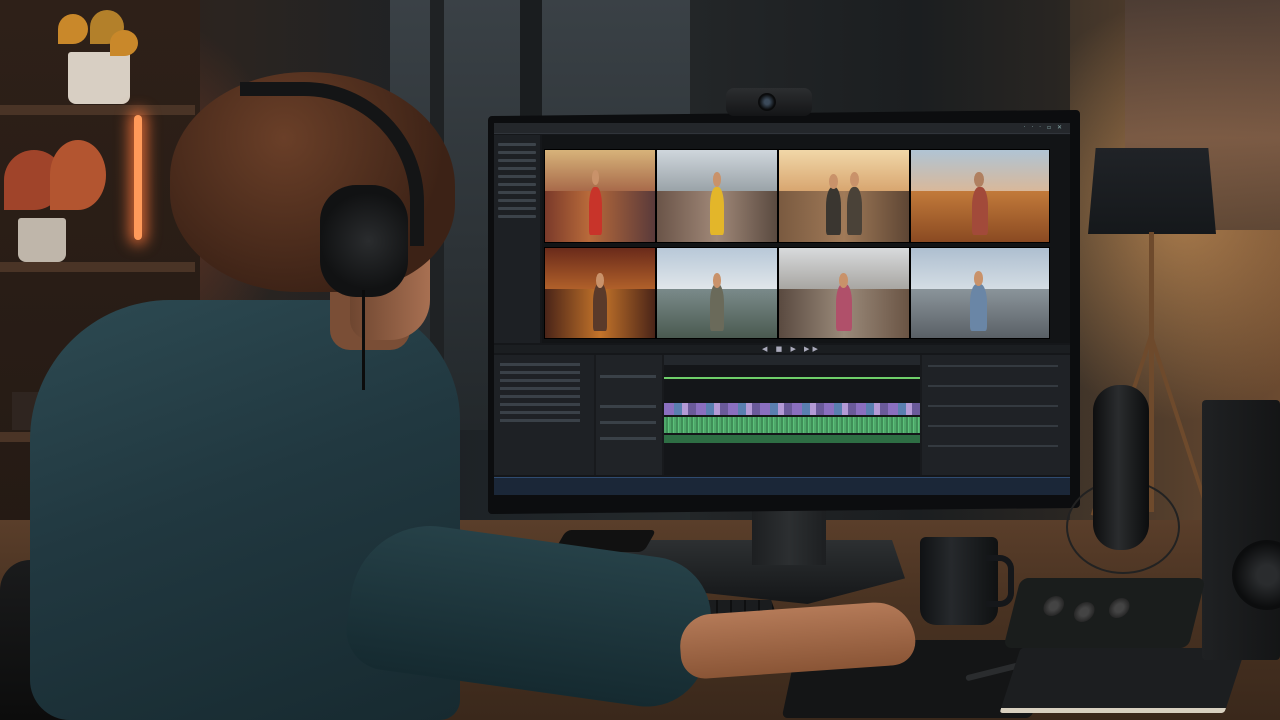  I want to click on timeline-panel, so click(782, 415).